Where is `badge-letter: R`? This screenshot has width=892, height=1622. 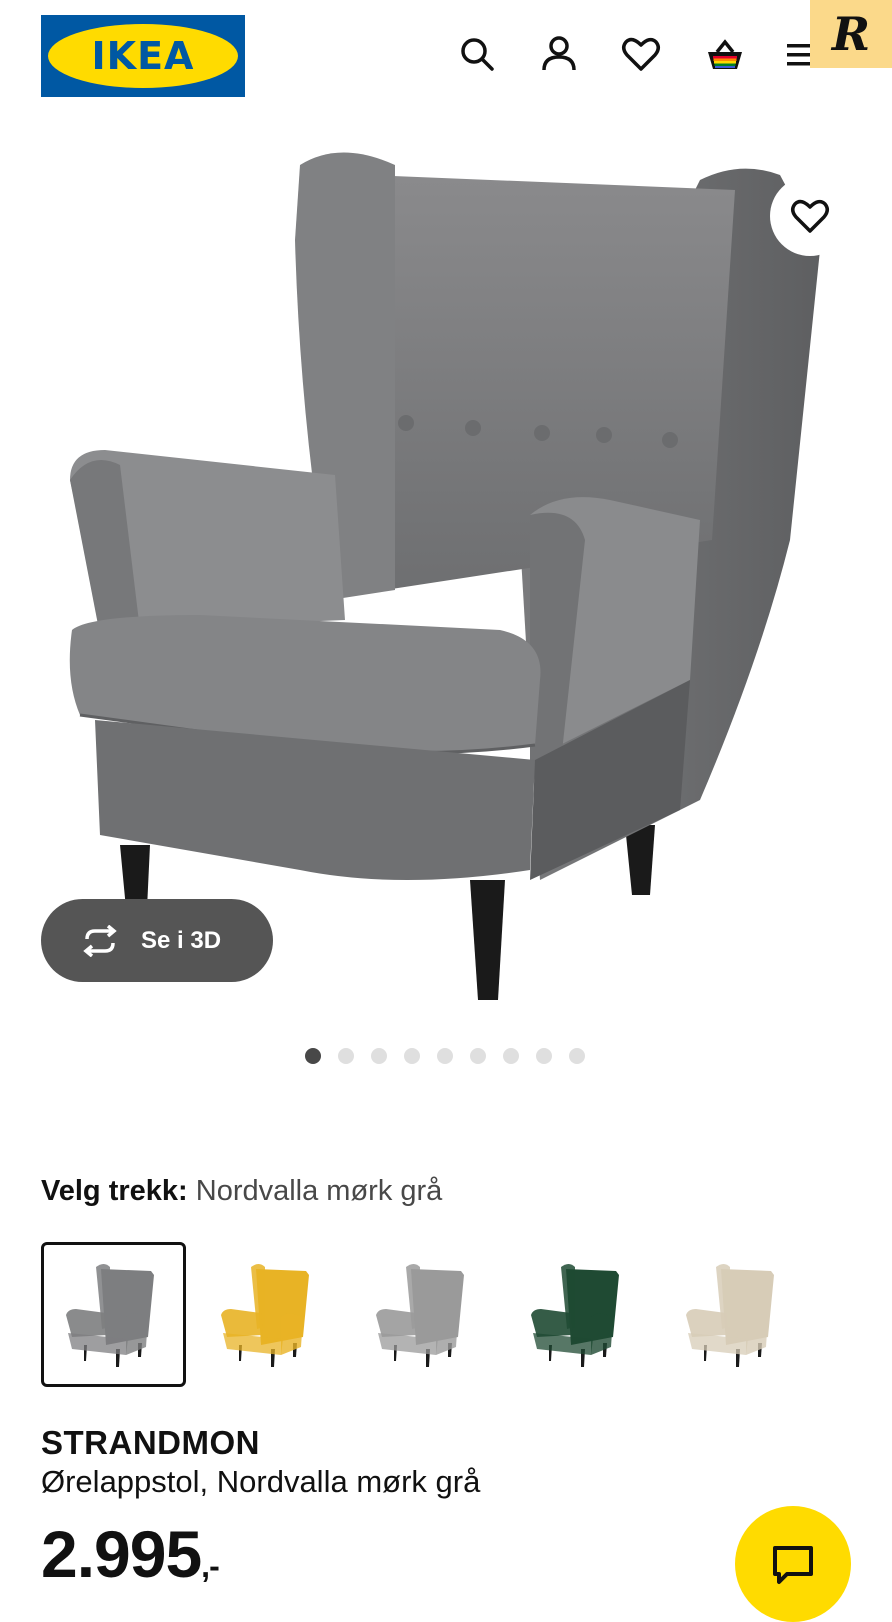
badge-letter: R is located at coordinates (851, 34).